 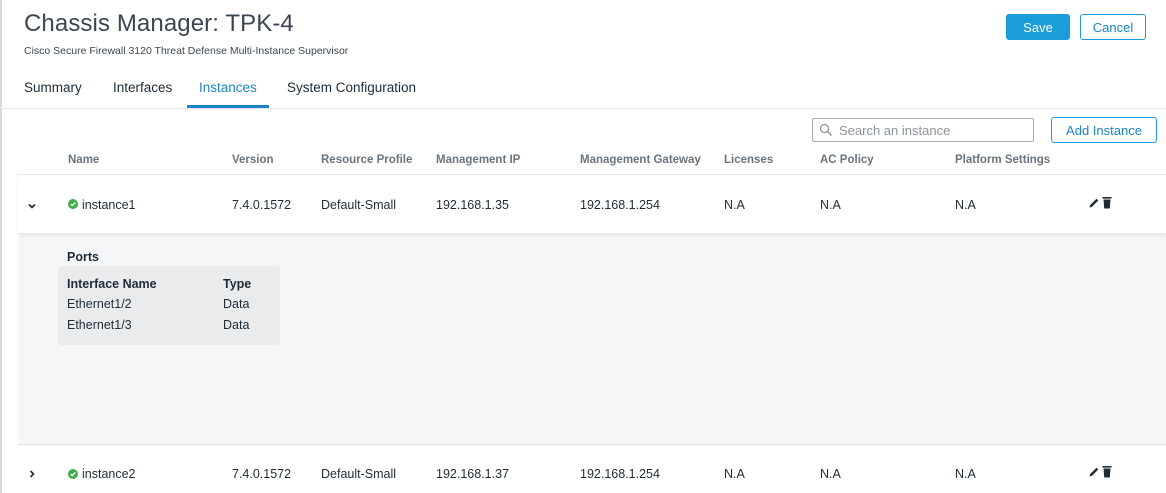 What do you see at coordinates (32, 474) in the screenshot?
I see `chevron-right-icon` at bounding box center [32, 474].